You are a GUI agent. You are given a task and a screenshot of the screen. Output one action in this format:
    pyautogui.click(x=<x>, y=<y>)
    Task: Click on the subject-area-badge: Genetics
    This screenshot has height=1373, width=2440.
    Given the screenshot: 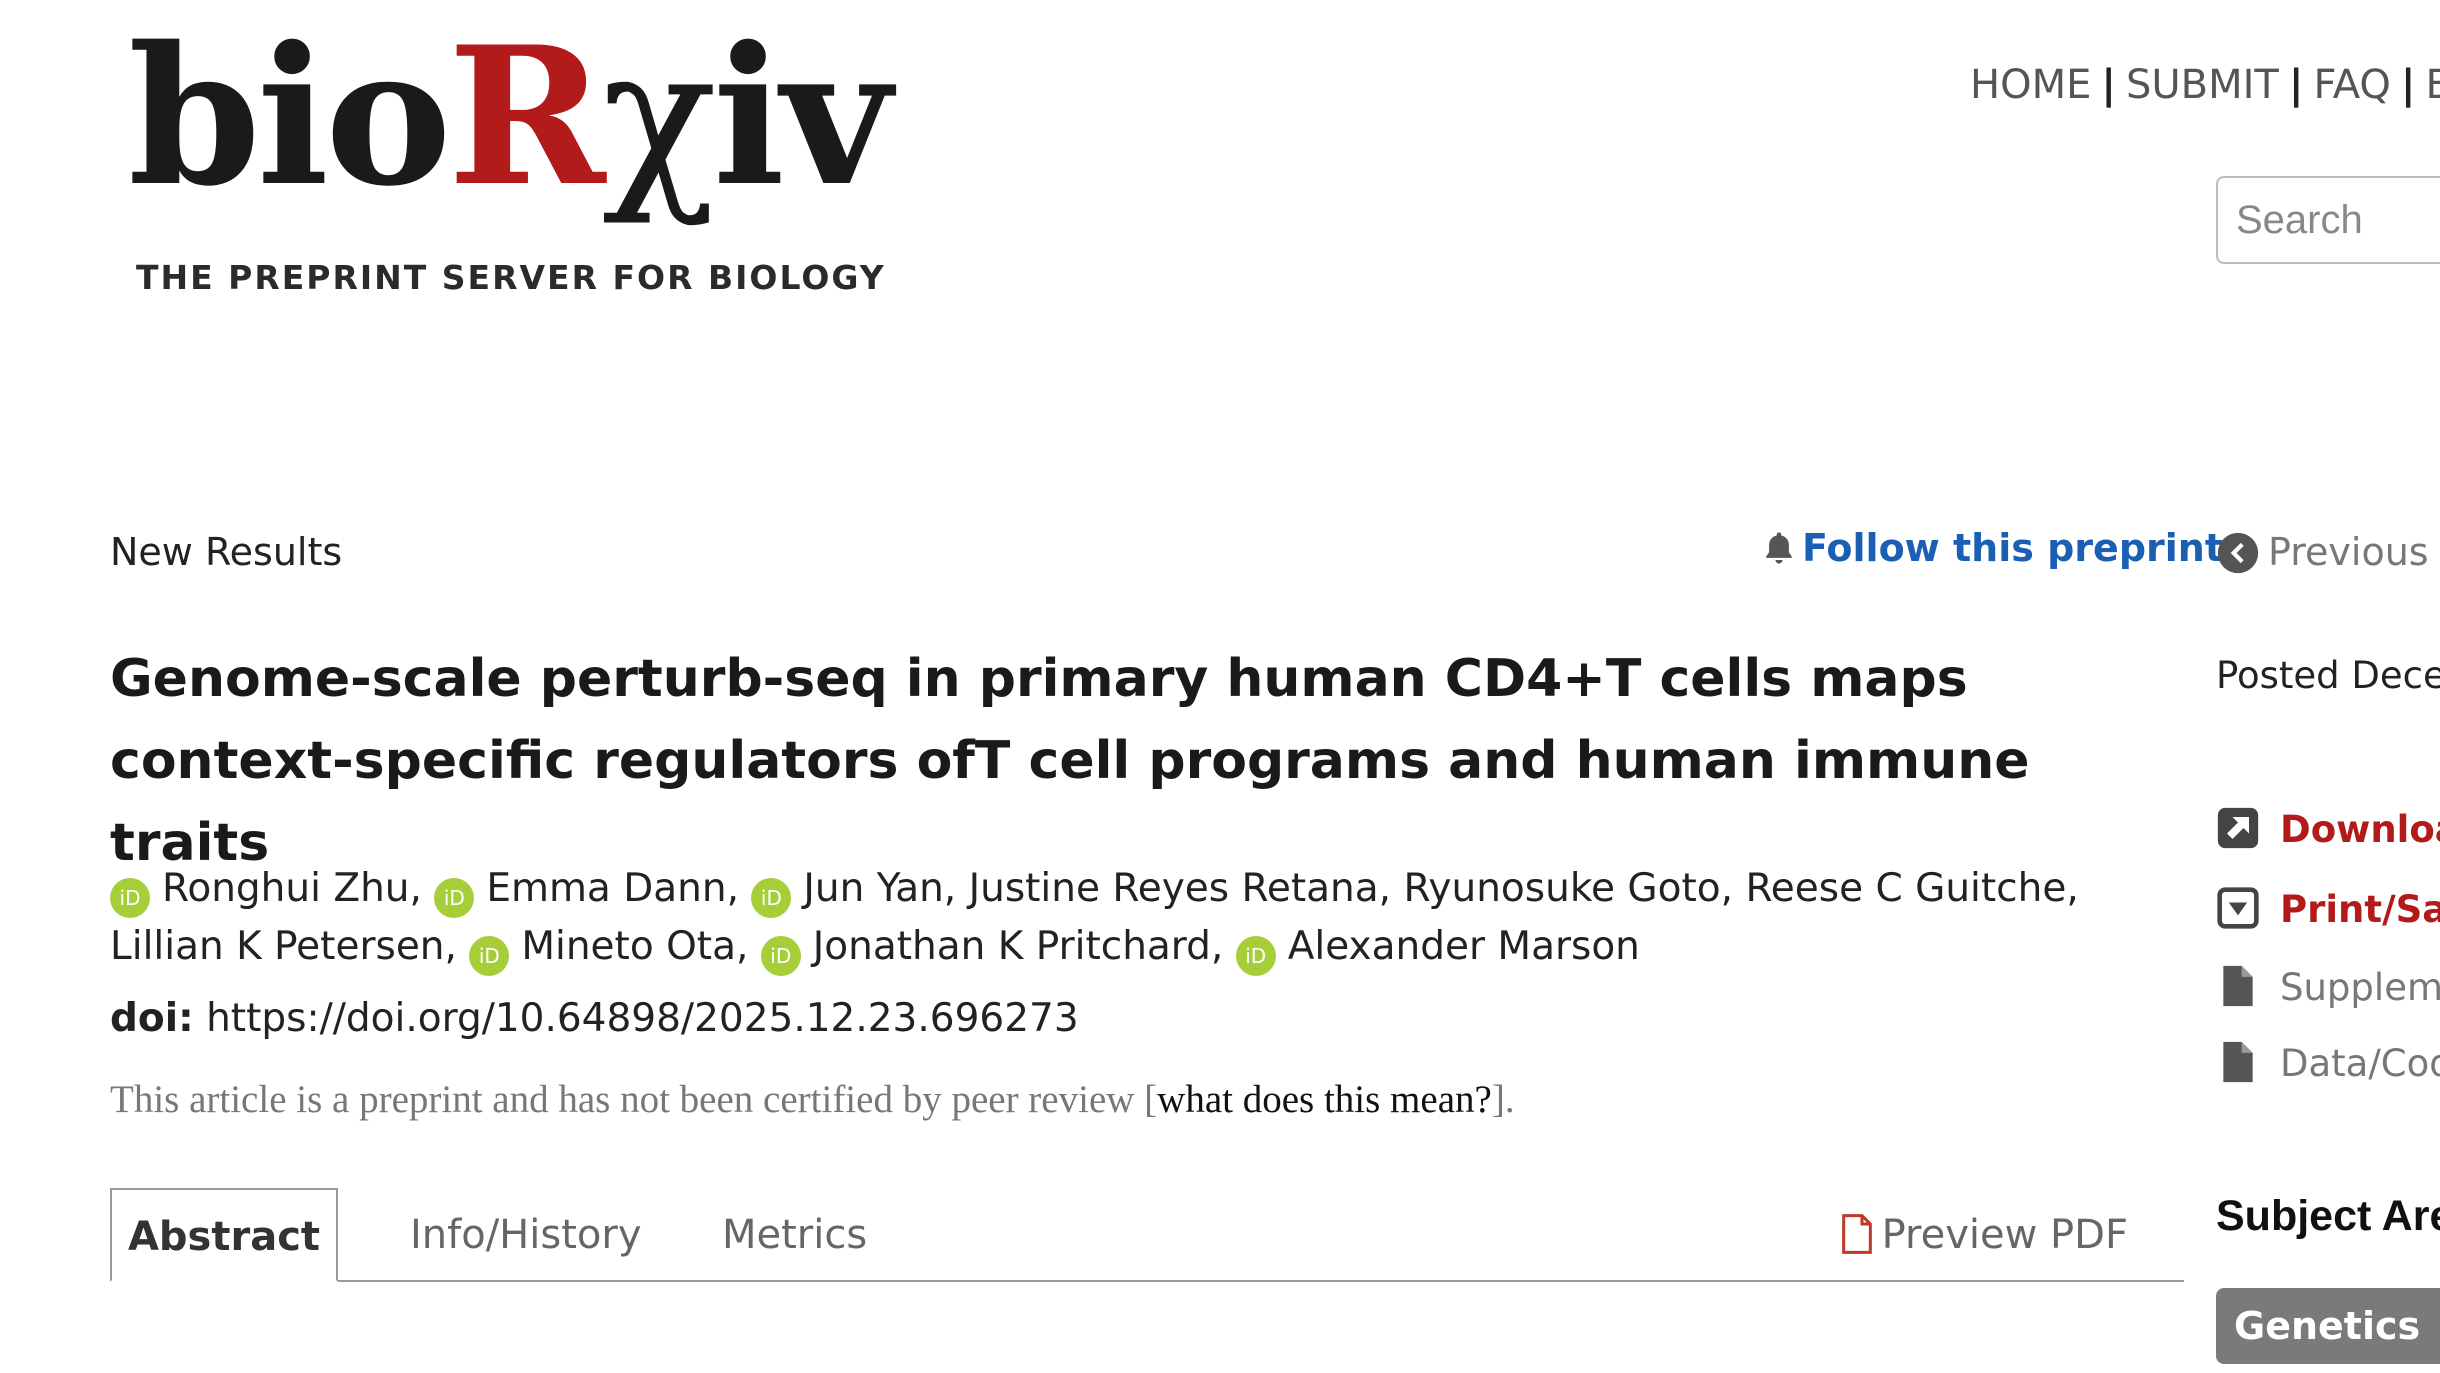 What is the action you would take?
    pyautogui.click(x=2328, y=1326)
    